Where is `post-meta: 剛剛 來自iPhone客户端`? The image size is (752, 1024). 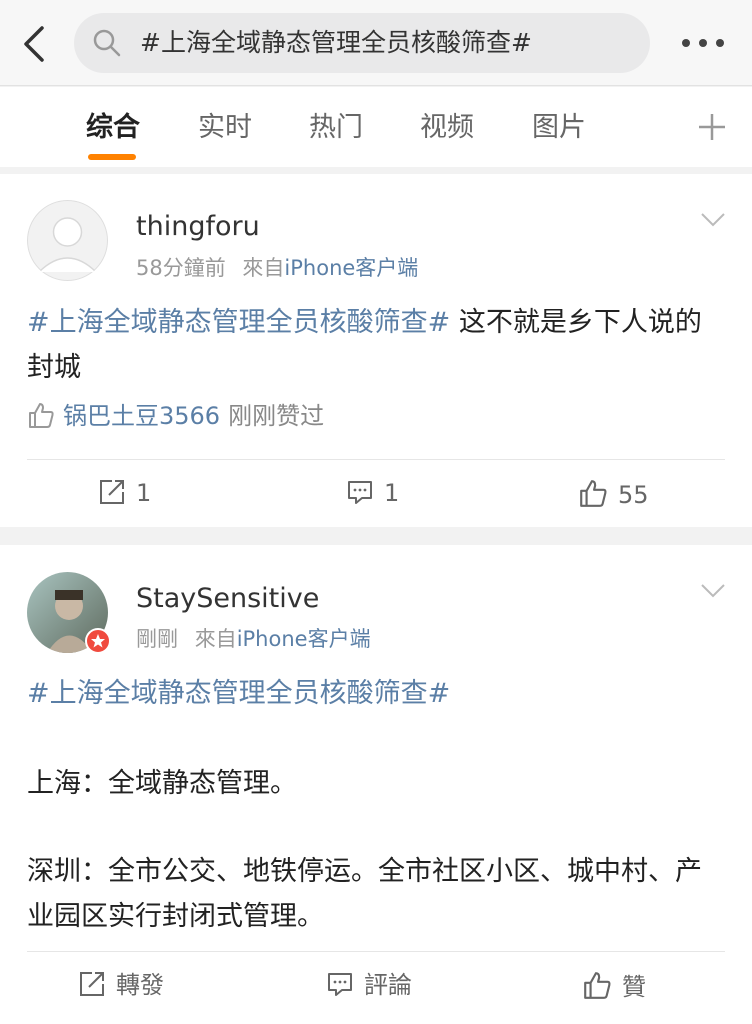
post-meta: 剛剛 來自iPhone客户端 is located at coordinates (253, 639).